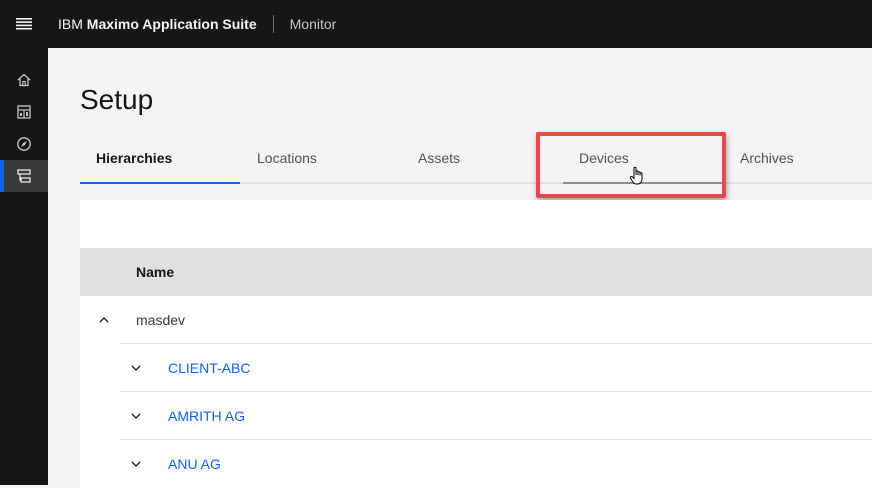 The width and height of the screenshot is (872, 488). What do you see at coordinates (767, 158) in the screenshot?
I see `tab-archives-label: Archives` at bounding box center [767, 158].